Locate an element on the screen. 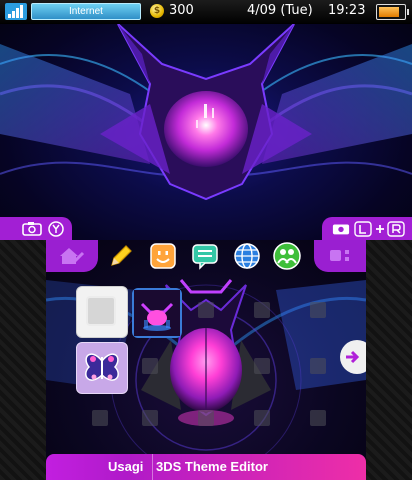  banner-divider is located at coordinates (152, 467).